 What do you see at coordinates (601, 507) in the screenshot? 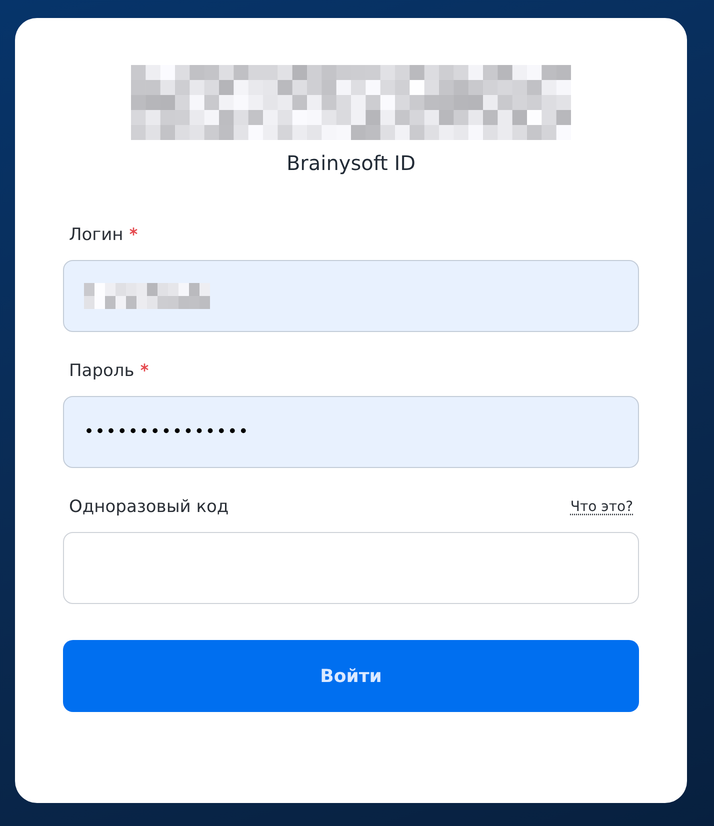
I see `help-link: Что это?` at bounding box center [601, 507].